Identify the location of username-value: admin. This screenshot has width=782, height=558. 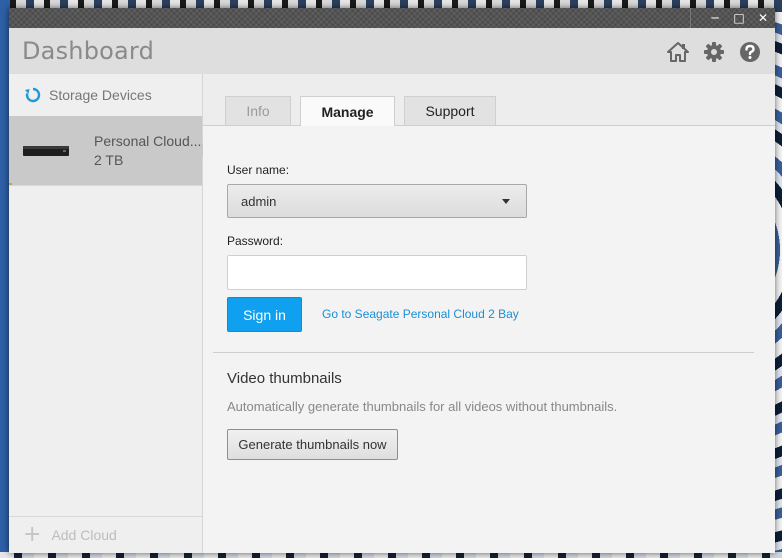
(259, 201).